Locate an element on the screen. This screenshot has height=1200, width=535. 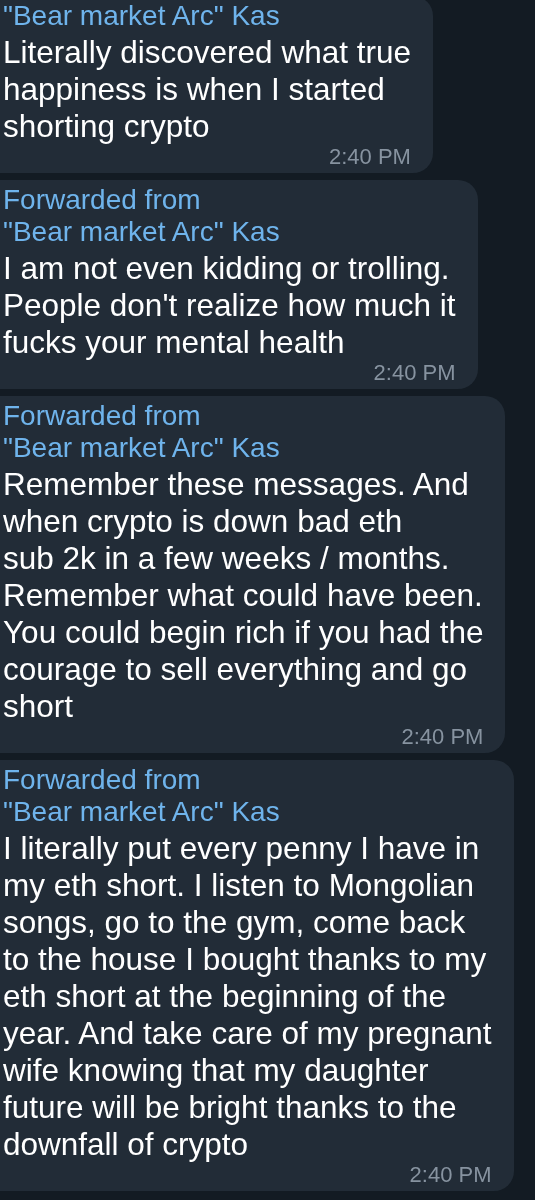
message-text: Literally discovered what true happiness is when I started shorting crypto is located at coordinates (207, 89).